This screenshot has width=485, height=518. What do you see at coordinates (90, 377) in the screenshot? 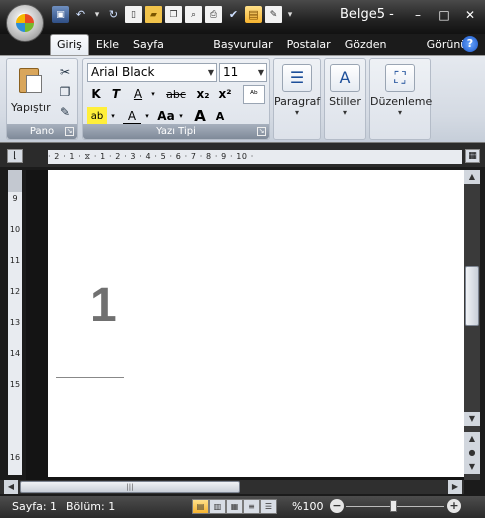
I see `footnote-separator` at bounding box center [90, 377].